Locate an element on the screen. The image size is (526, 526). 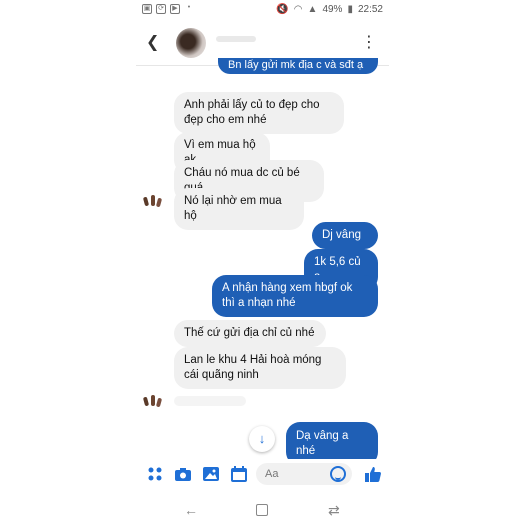
message-bubble-incoming: Thế cứ gửi địa chỉ củ nhé is located at coordinates (250, 333).